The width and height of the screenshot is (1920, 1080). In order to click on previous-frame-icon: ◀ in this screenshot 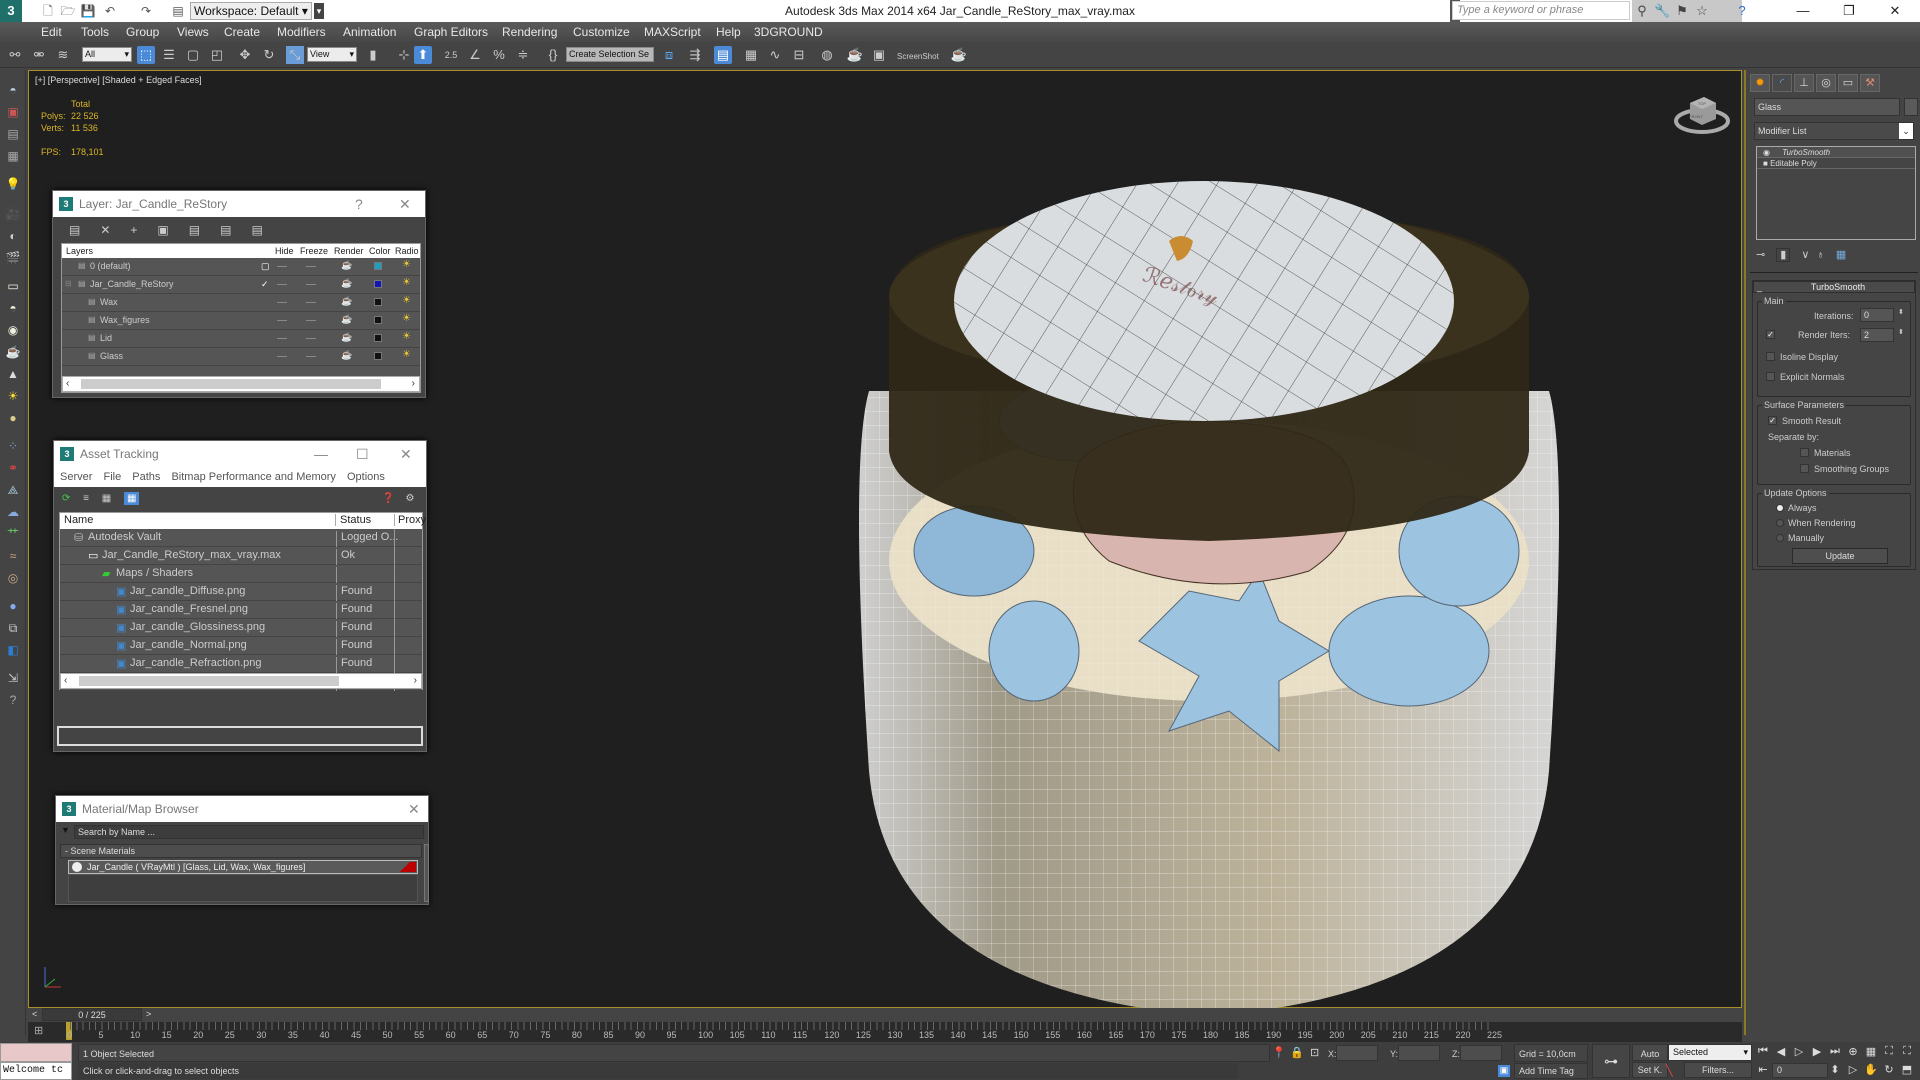, I will do `click(1781, 1051)`.